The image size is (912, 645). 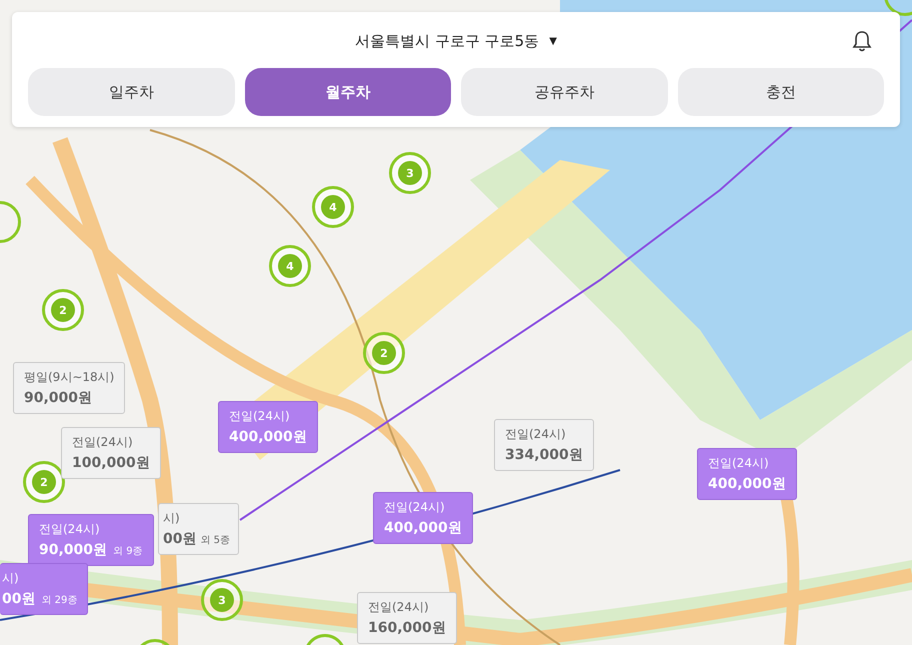 I want to click on tab: 일주차, so click(x=131, y=92).